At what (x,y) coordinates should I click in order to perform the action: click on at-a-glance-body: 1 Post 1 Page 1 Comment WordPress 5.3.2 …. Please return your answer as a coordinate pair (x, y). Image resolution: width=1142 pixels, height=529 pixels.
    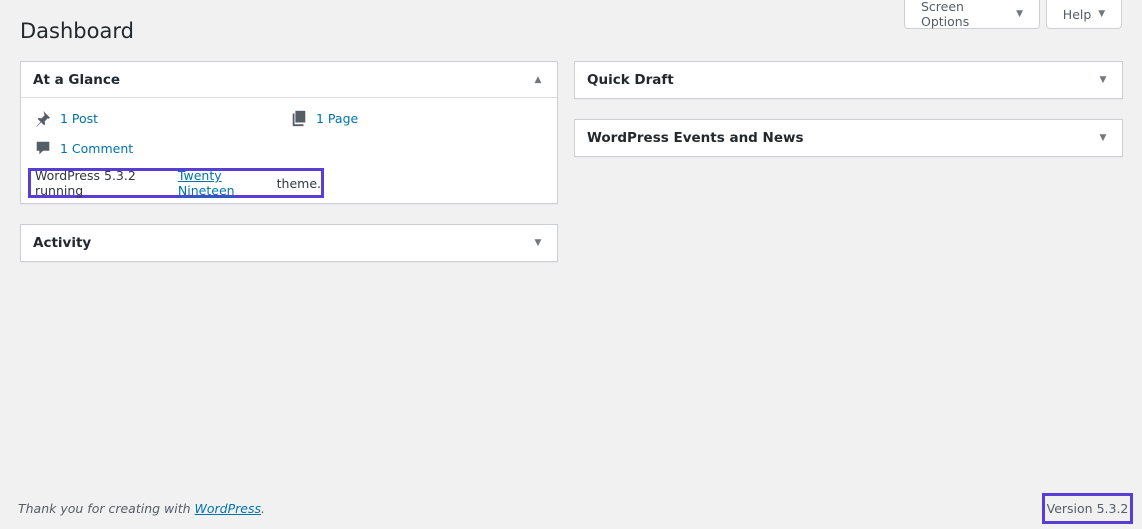
    Looking at the image, I should click on (289, 151).